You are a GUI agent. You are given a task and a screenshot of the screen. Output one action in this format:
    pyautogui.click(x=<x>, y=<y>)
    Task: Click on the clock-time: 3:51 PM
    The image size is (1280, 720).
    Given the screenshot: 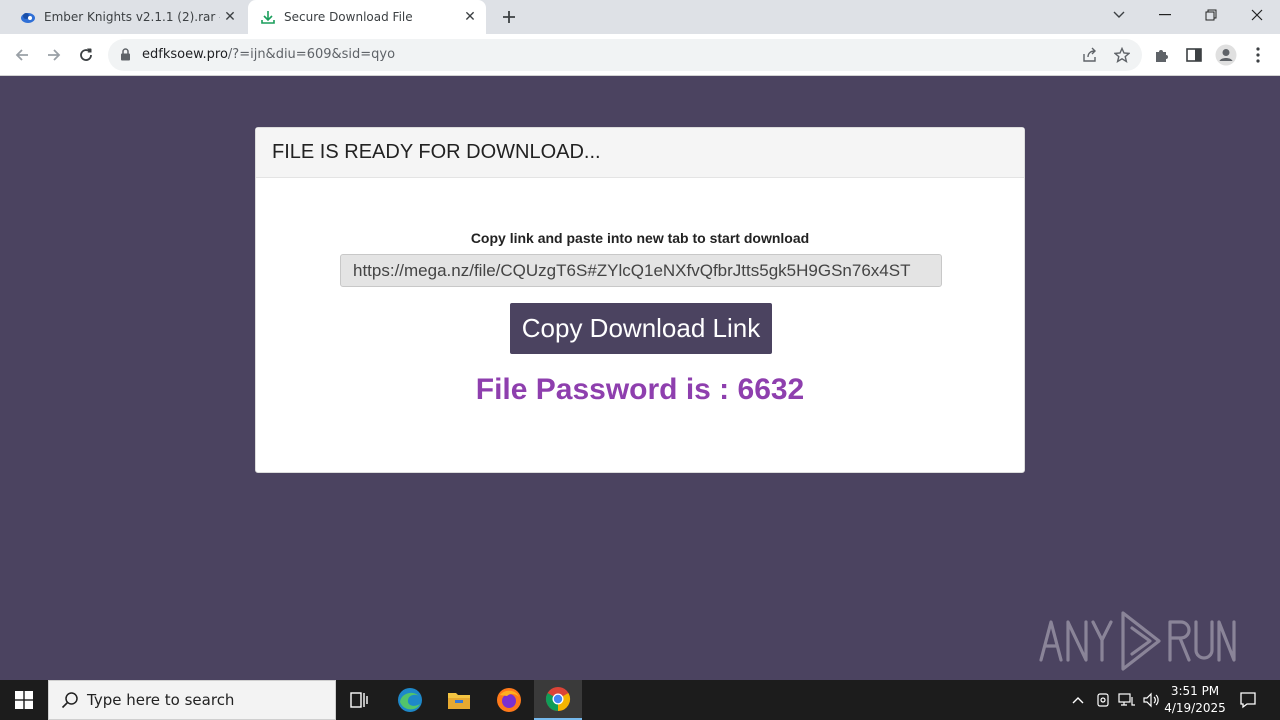 What is the action you would take?
    pyautogui.click(x=1195, y=691)
    